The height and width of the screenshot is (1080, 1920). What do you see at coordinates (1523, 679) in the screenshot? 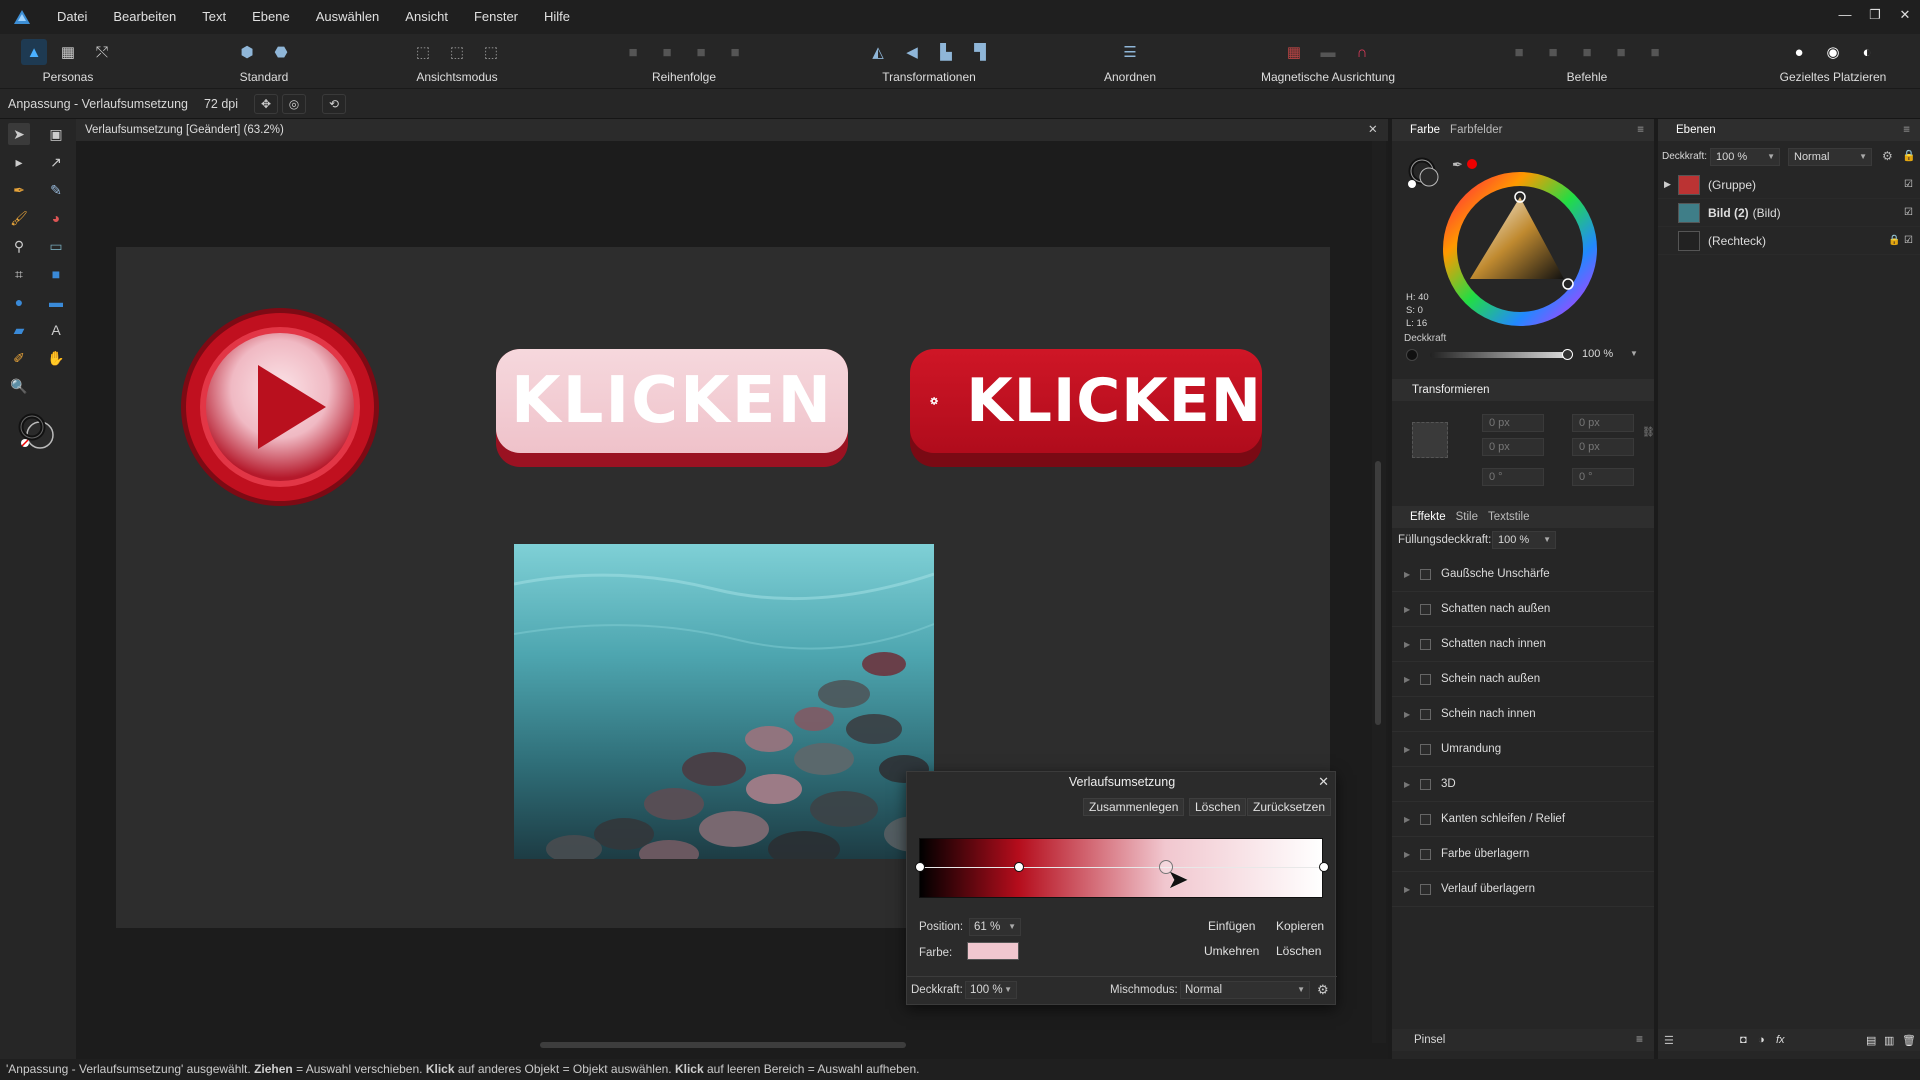
I see `effect-row: ▶ Schein nach außen` at bounding box center [1523, 679].